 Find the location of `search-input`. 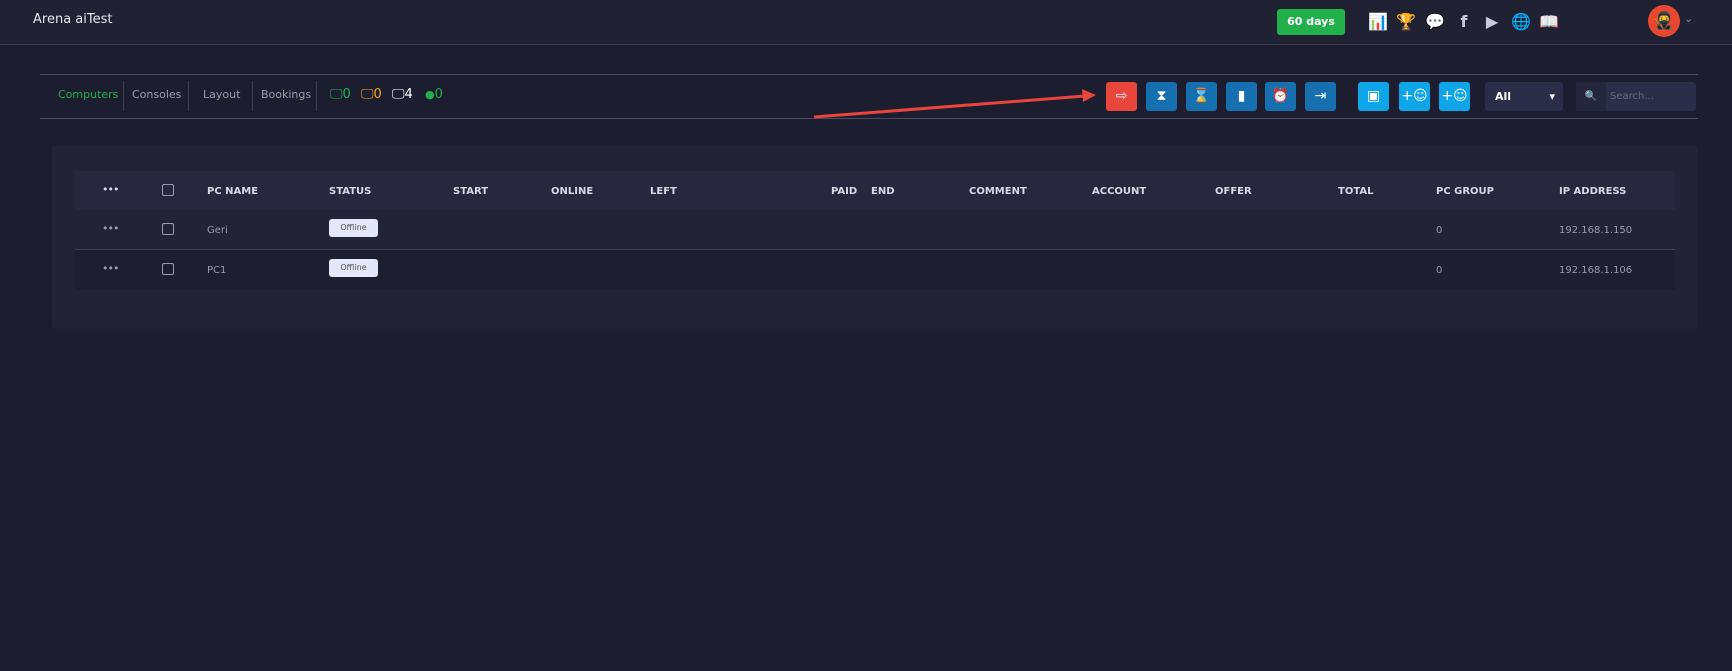

search-input is located at coordinates (1651, 96).